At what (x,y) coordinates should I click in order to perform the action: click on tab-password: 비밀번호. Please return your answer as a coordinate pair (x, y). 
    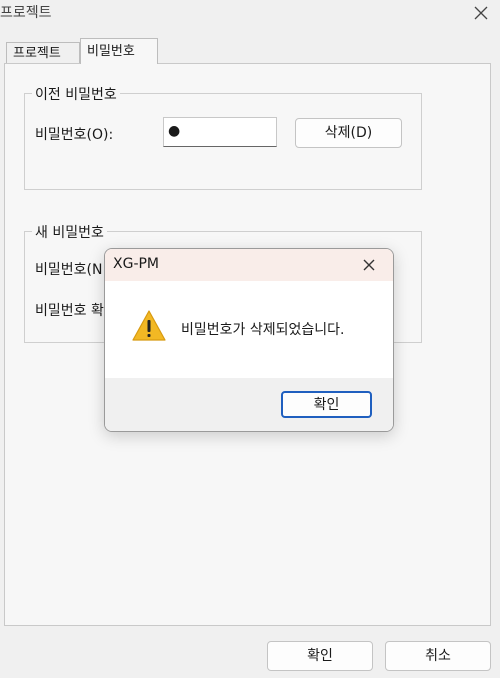
    Looking at the image, I should click on (119, 51).